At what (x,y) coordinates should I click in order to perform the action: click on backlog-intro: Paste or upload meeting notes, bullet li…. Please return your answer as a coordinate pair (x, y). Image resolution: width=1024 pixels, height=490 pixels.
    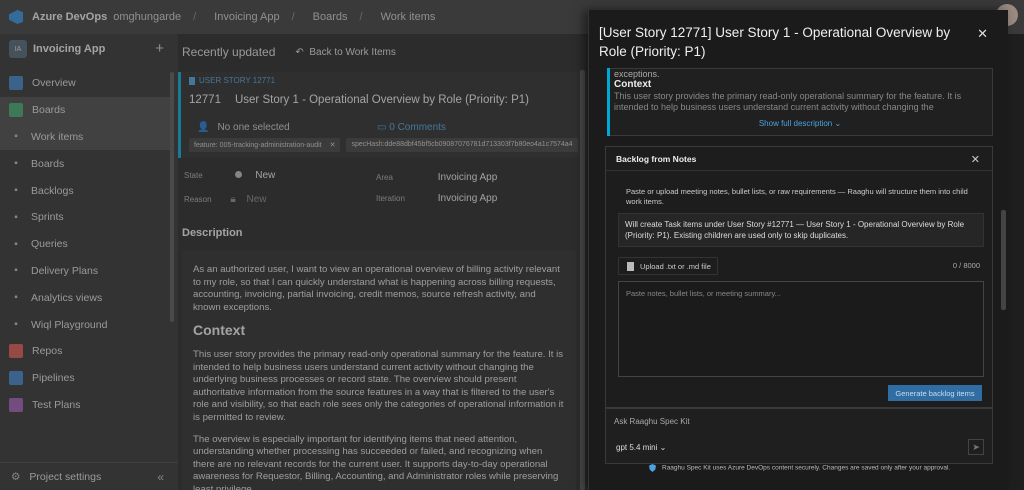
    Looking at the image, I should click on (797, 196).